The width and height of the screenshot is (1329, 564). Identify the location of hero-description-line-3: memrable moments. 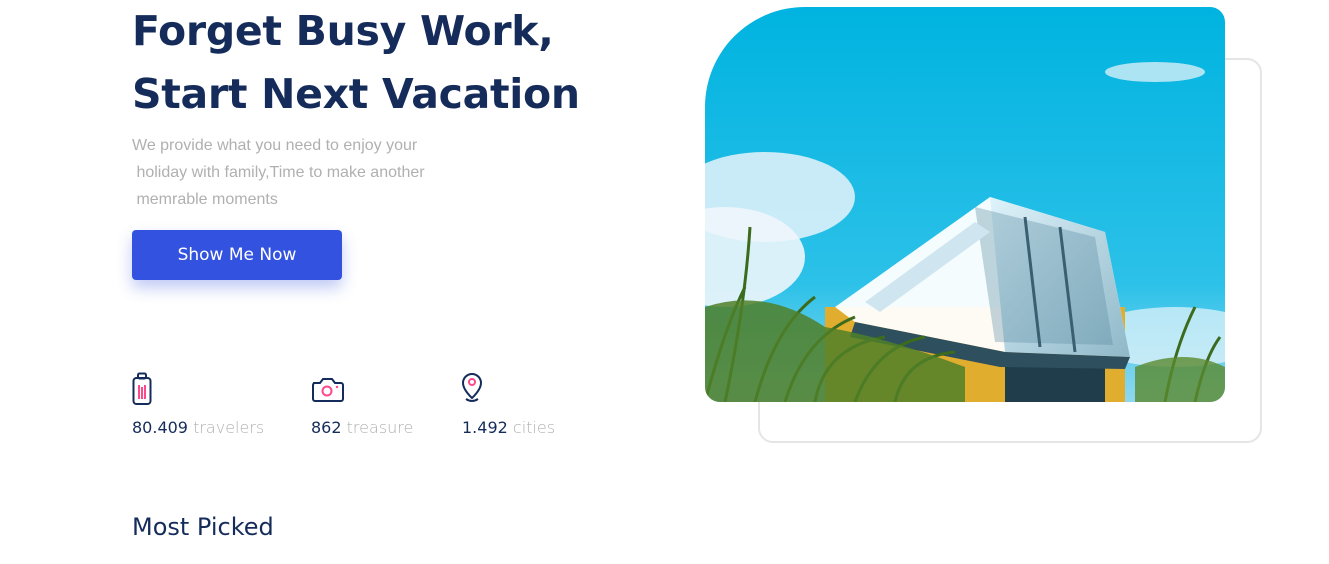
(205, 199).